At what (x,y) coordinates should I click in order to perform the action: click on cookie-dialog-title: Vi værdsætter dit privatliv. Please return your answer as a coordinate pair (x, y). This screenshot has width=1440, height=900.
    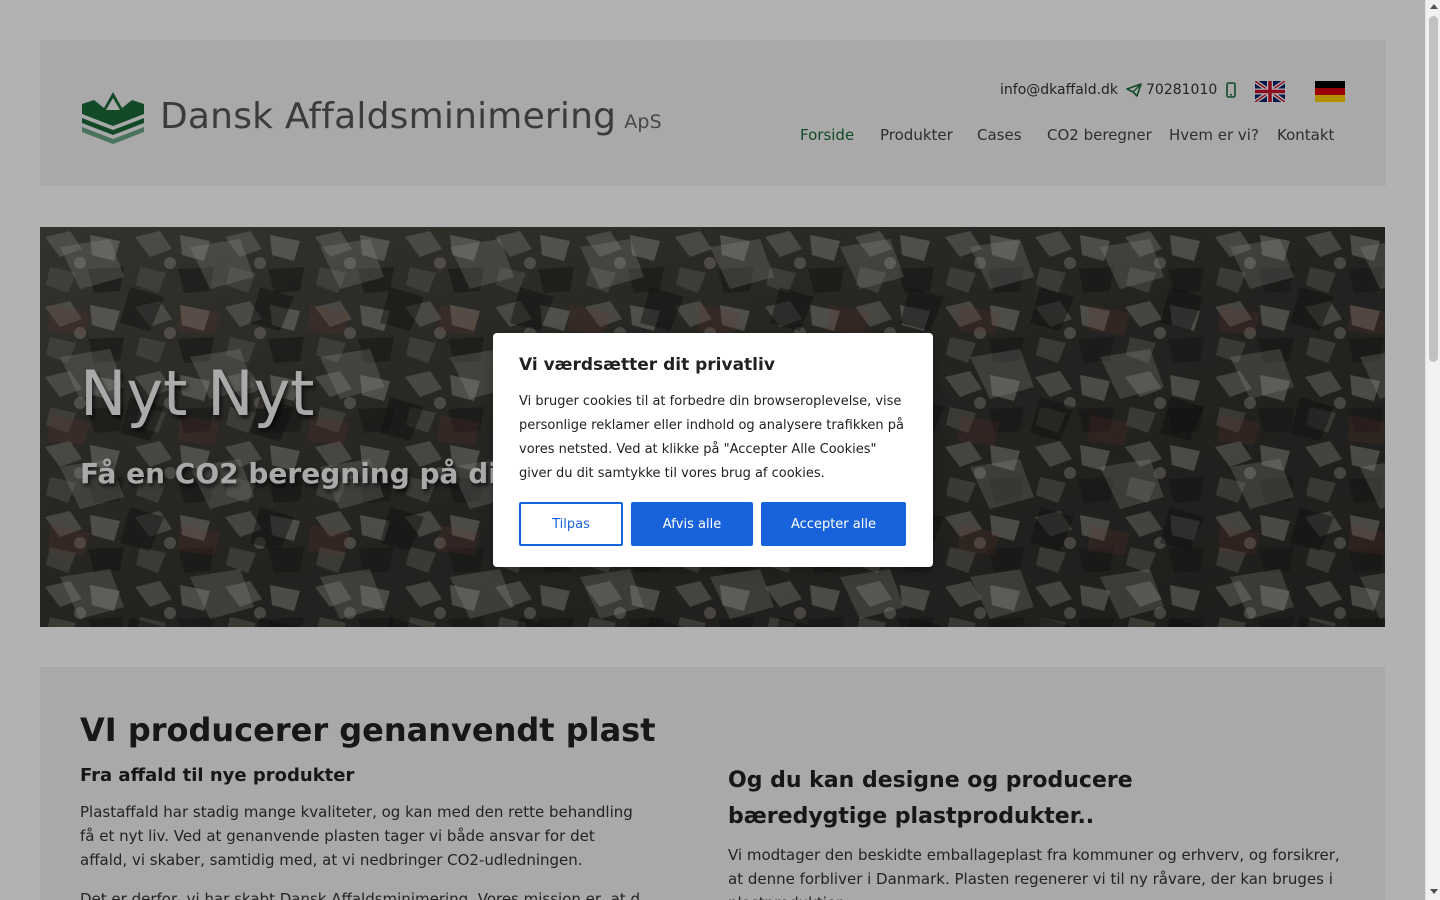
    Looking at the image, I should click on (647, 365).